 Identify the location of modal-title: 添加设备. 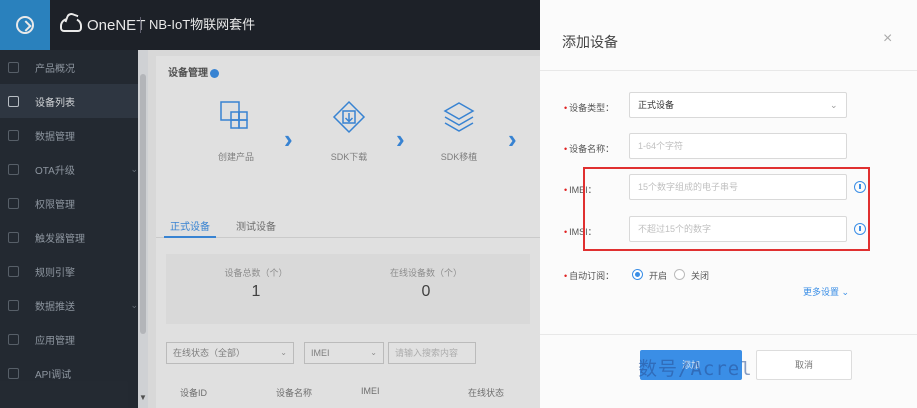
(590, 42).